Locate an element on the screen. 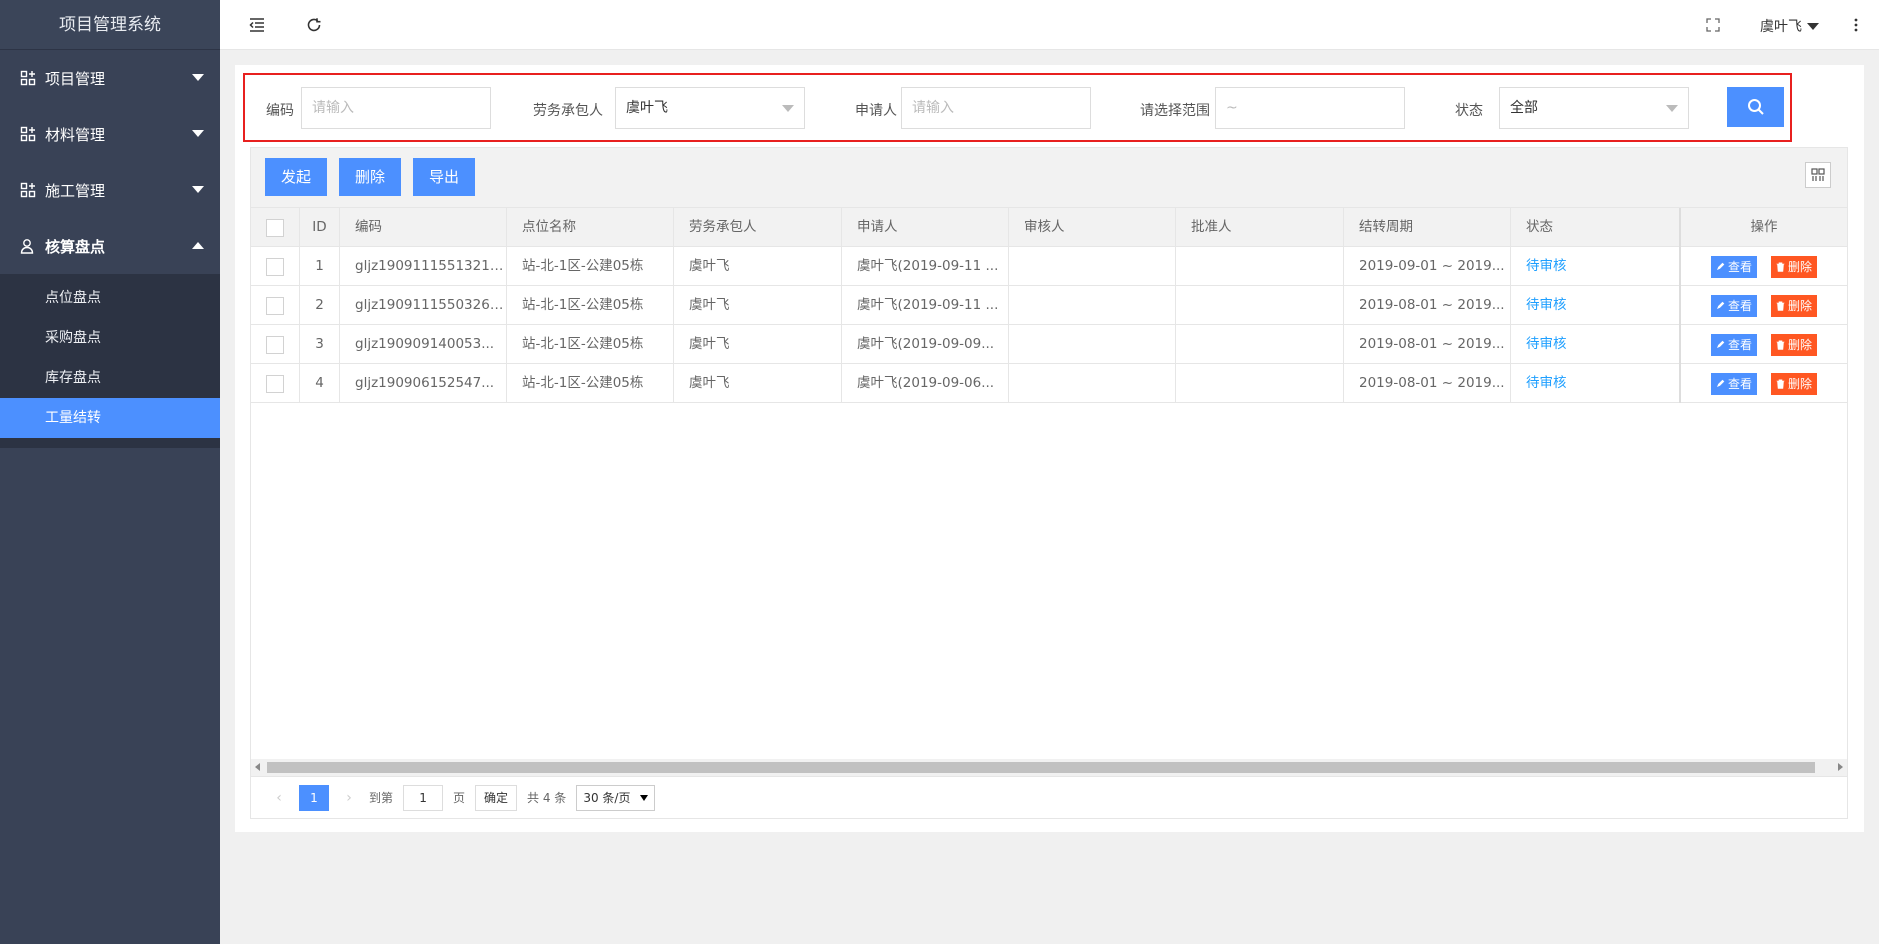 The width and height of the screenshot is (1879, 944). column-filter-icon is located at coordinates (1818, 175).